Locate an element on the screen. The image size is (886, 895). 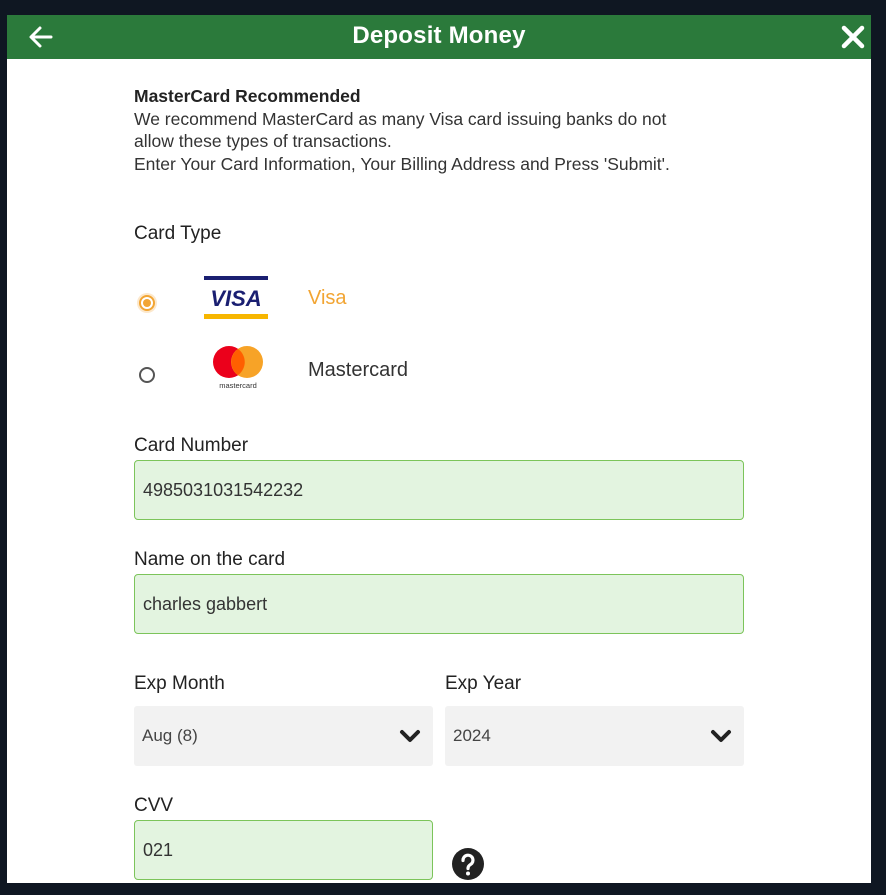
close-icon is located at coordinates (853, 37).